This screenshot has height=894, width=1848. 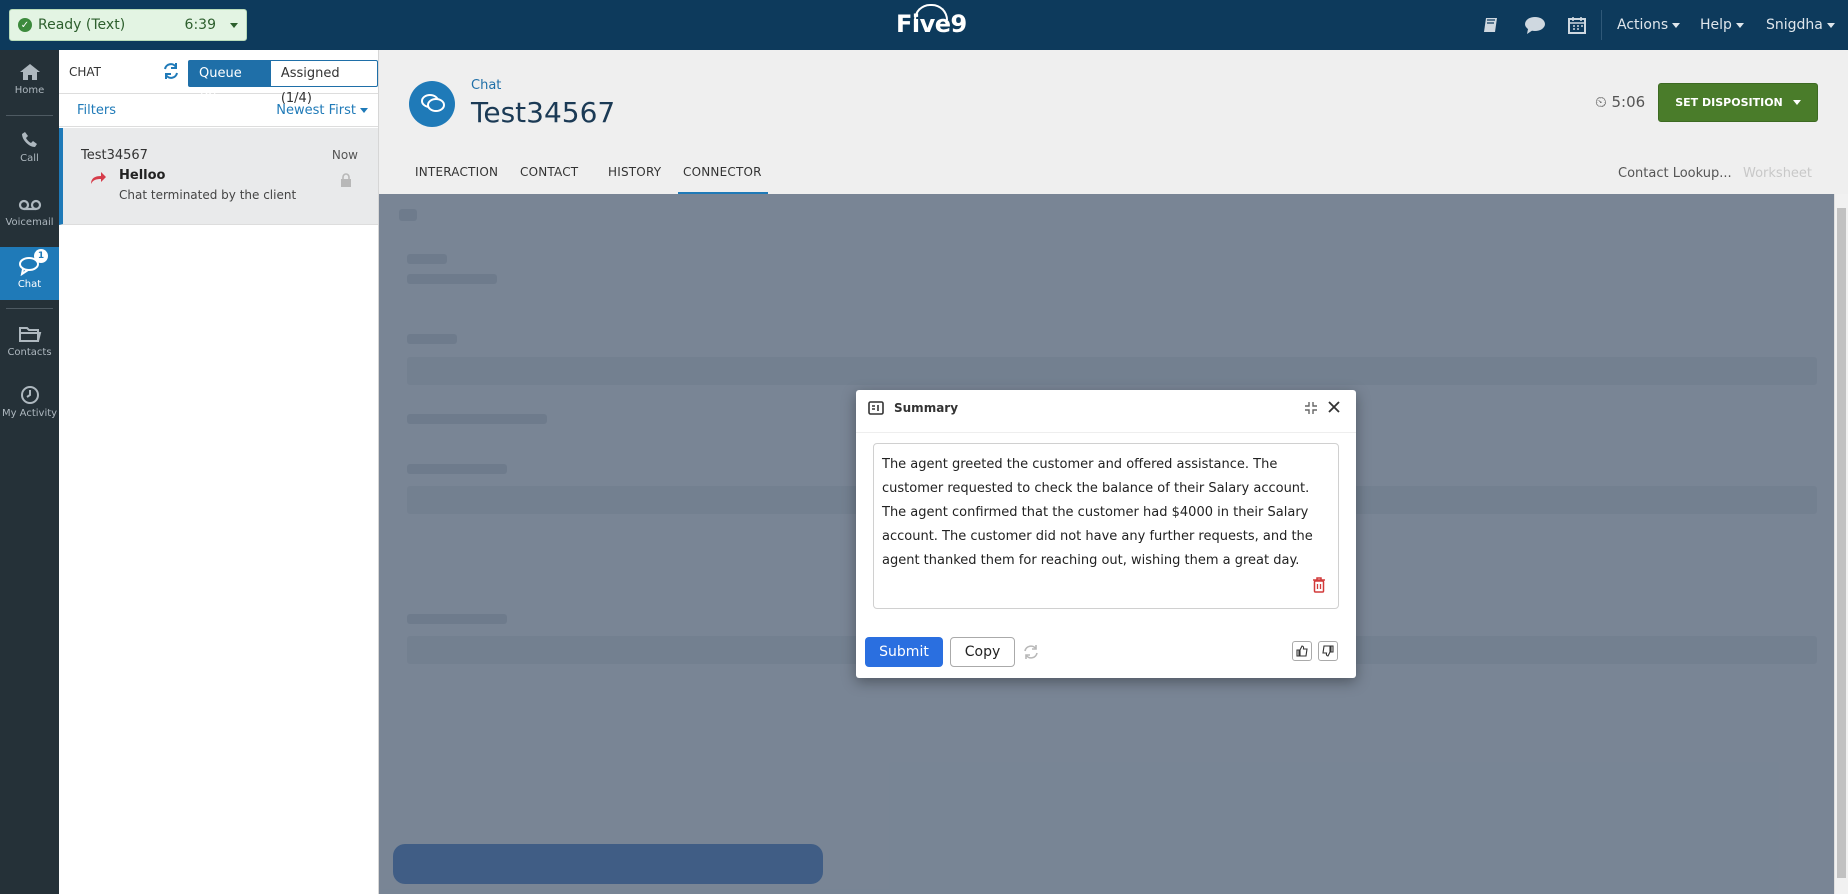 I want to click on interaction-timer-value: 5:06, so click(x=1628, y=102).